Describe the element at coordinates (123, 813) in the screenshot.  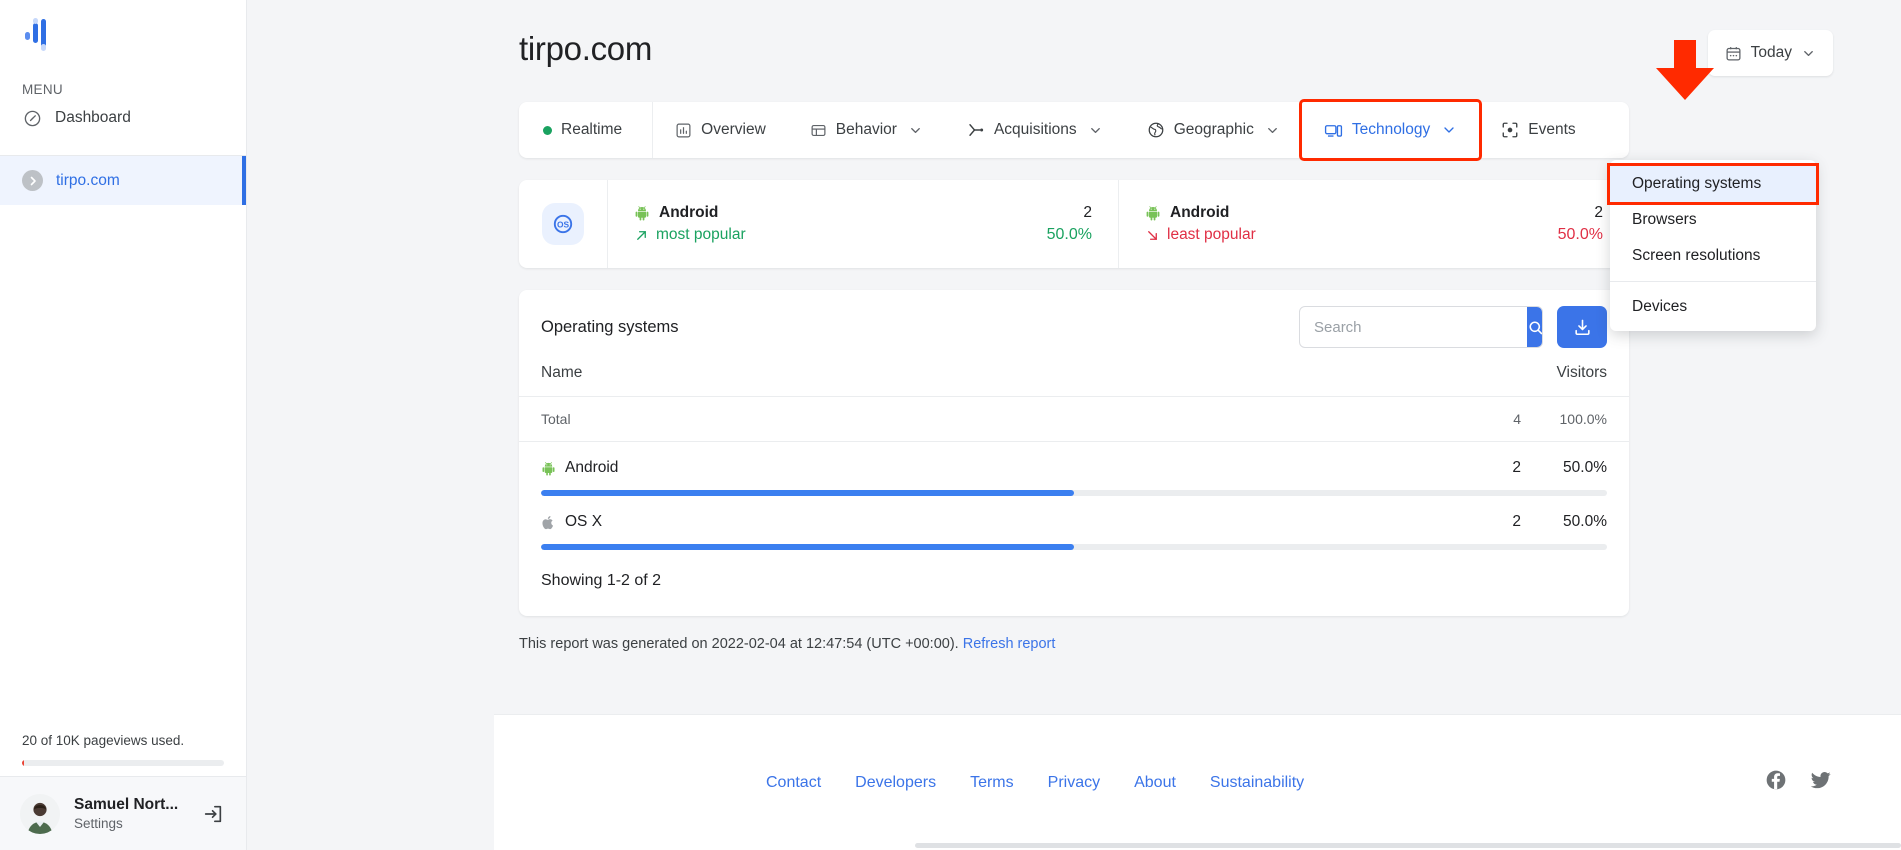
I see `sidebar-user-footer: Samuel Nort... Settings` at that location.